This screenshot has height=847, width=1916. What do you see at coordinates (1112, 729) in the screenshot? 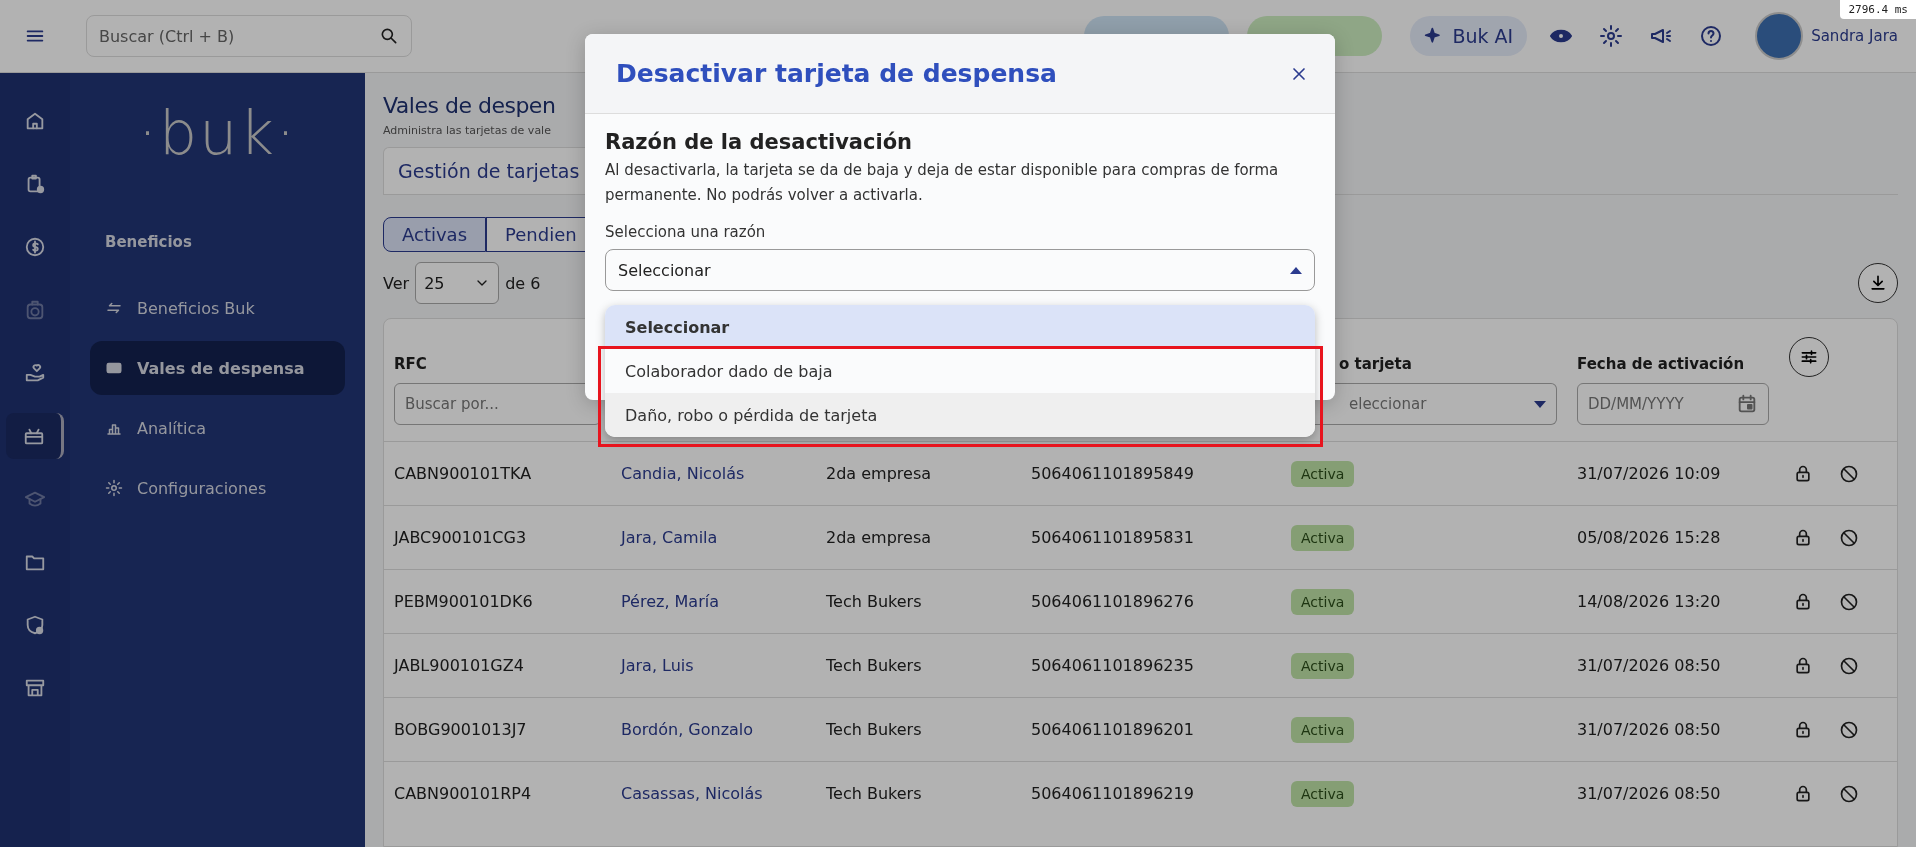
I see `table-cell-text: 5064061101896201` at bounding box center [1112, 729].